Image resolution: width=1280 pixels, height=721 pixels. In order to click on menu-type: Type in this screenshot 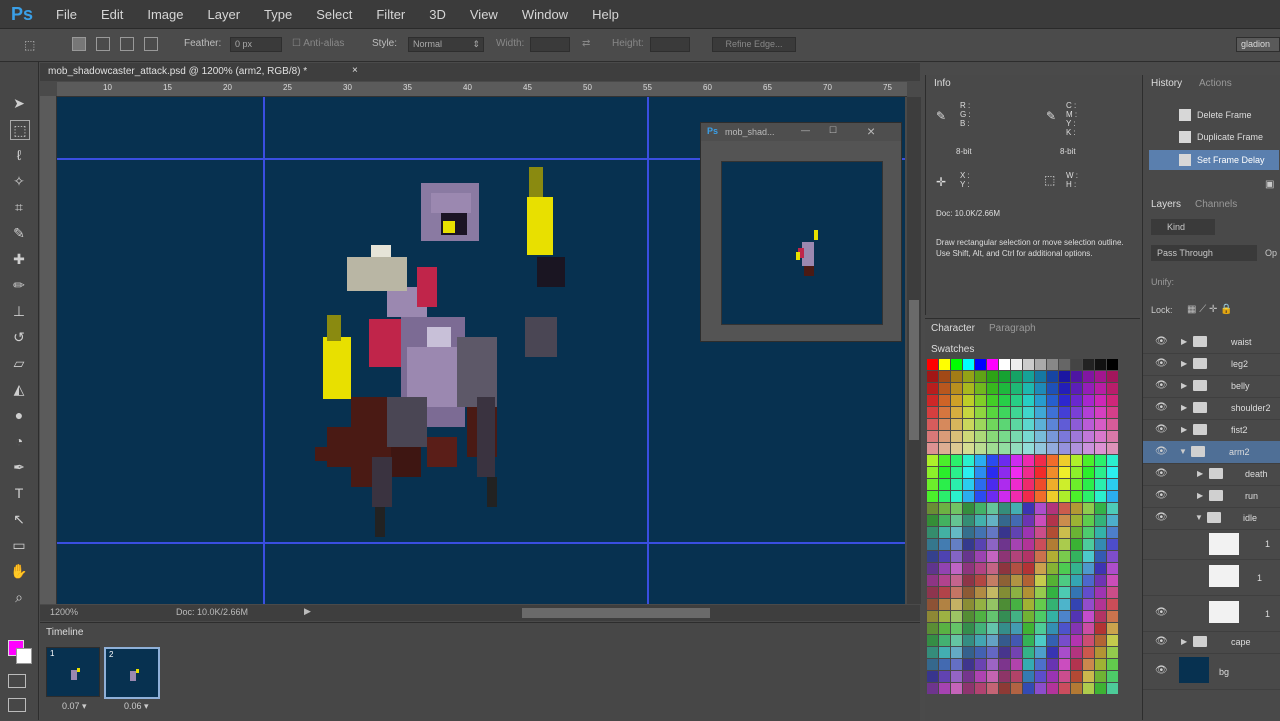, I will do `click(278, 14)`.